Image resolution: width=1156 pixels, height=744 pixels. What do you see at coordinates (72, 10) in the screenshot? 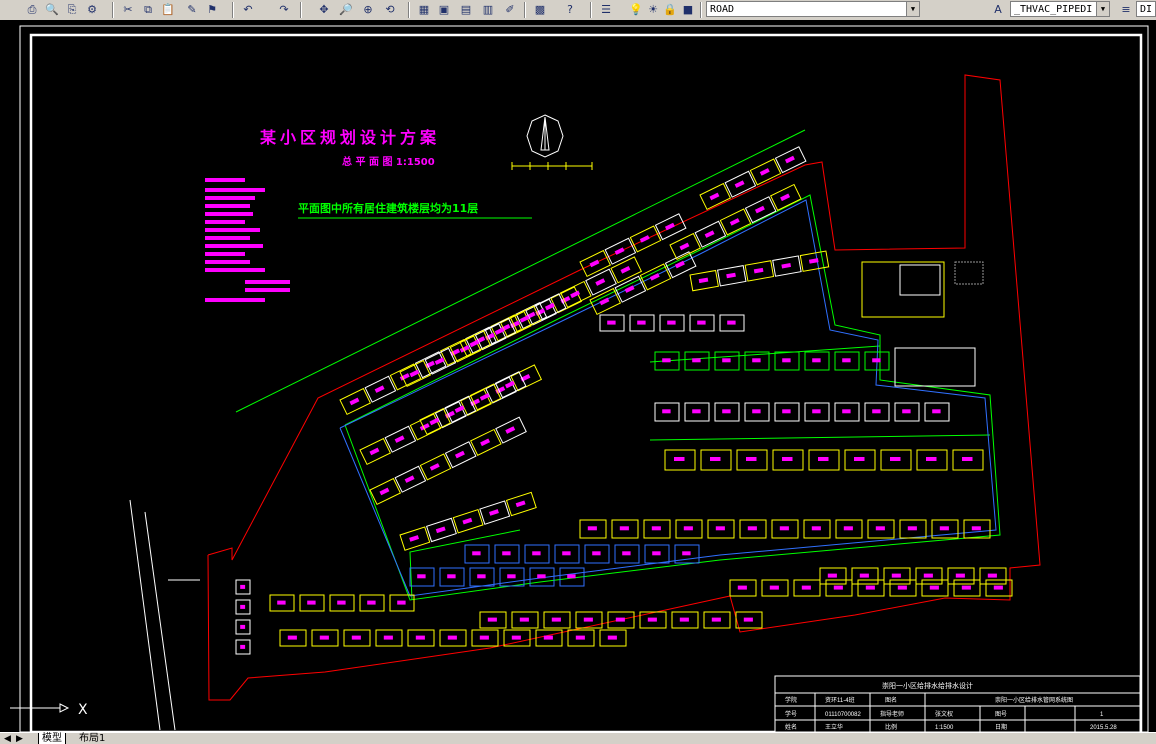
I see `publish-icon: ⎘` at bounding box center [72, 10].